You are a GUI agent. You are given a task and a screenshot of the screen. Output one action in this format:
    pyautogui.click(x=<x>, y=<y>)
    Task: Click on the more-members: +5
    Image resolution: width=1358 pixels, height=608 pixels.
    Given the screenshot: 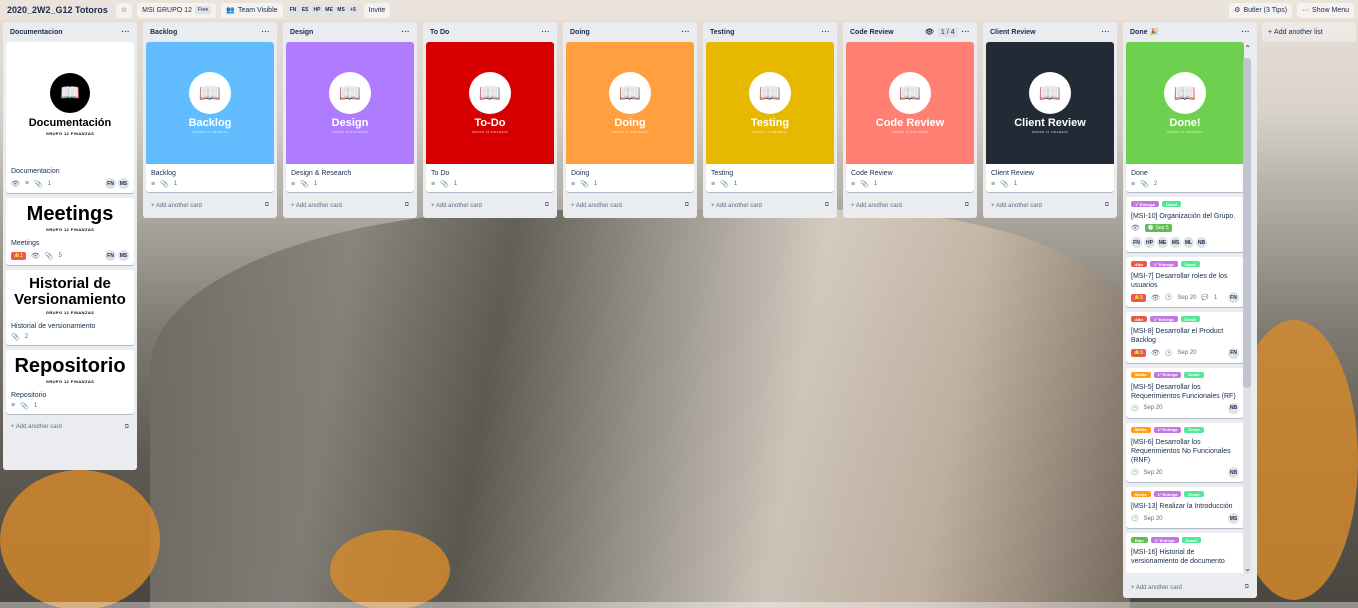 What is the action you would take?
    pyautogui.click(x=353, y=10)
    